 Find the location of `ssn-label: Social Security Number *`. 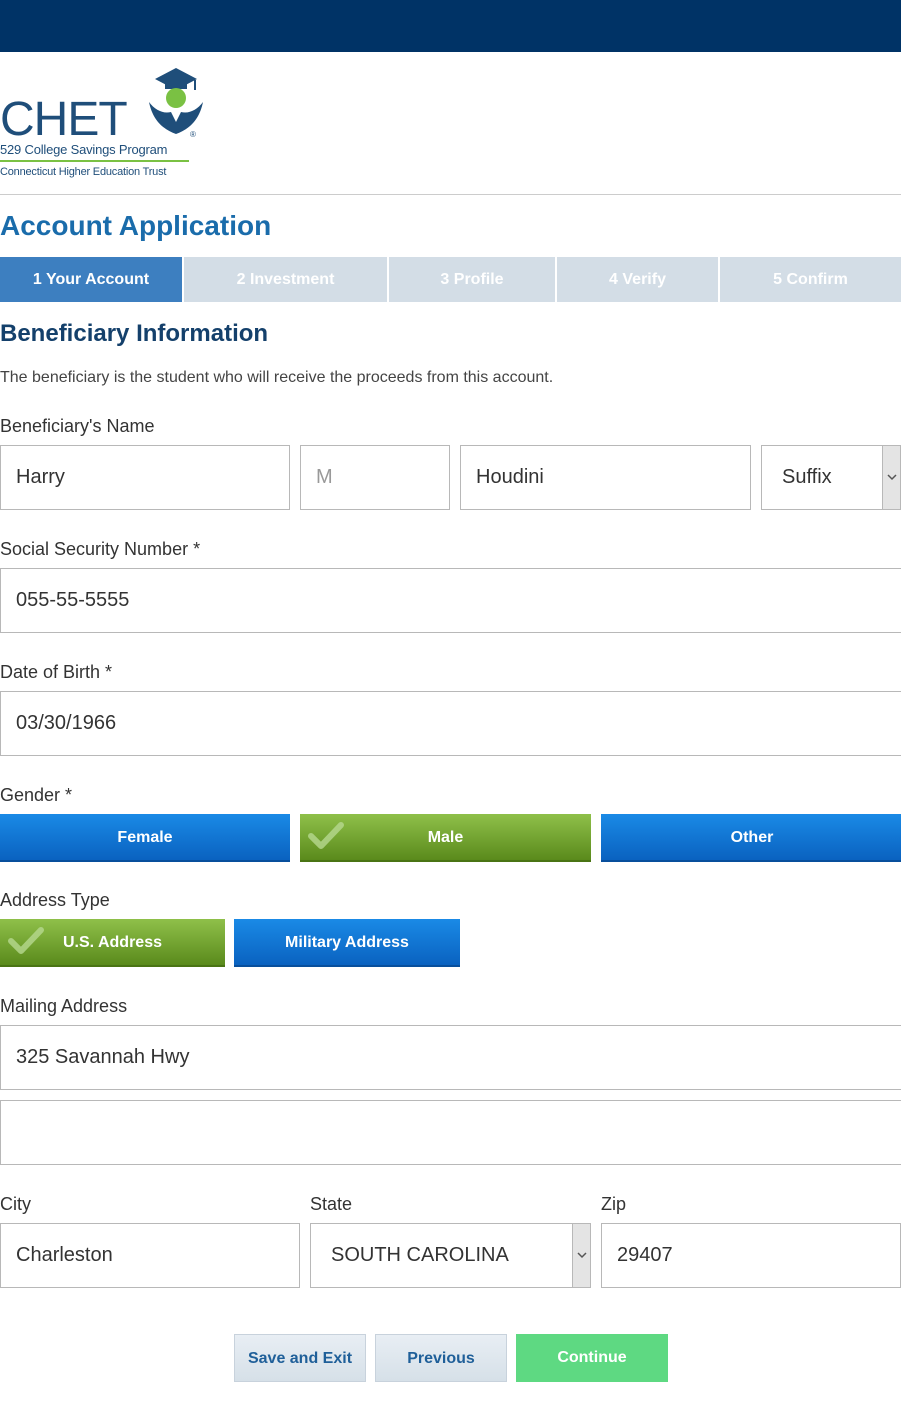

ssn-label: Social Security Number * is located at coordinates (100, 549).